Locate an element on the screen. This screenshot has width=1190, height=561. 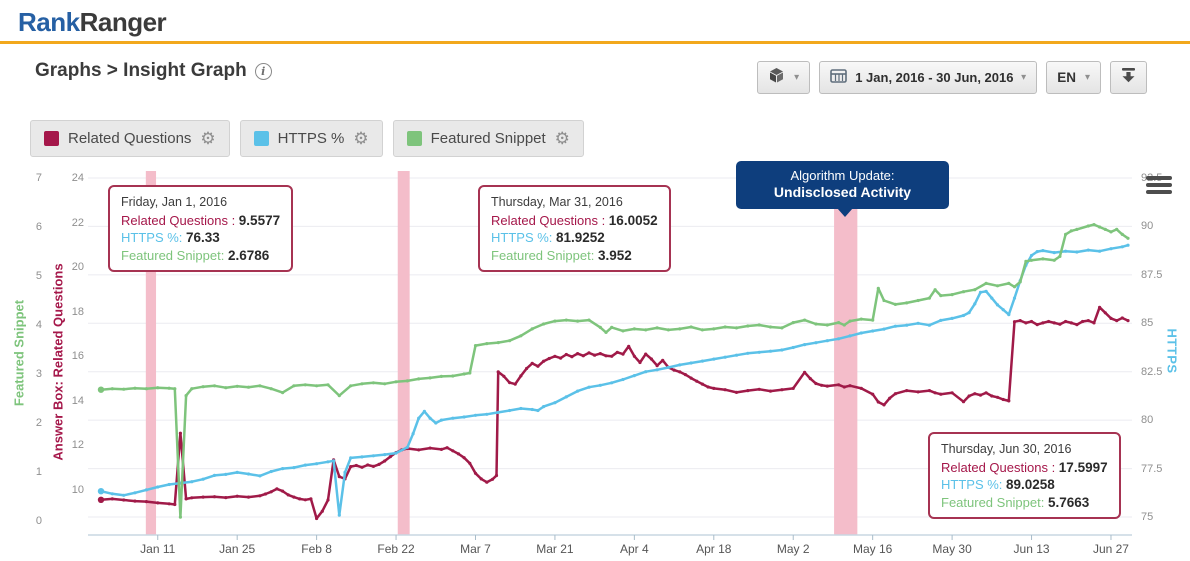
info-icon: i is located at coordinates (263, 71).